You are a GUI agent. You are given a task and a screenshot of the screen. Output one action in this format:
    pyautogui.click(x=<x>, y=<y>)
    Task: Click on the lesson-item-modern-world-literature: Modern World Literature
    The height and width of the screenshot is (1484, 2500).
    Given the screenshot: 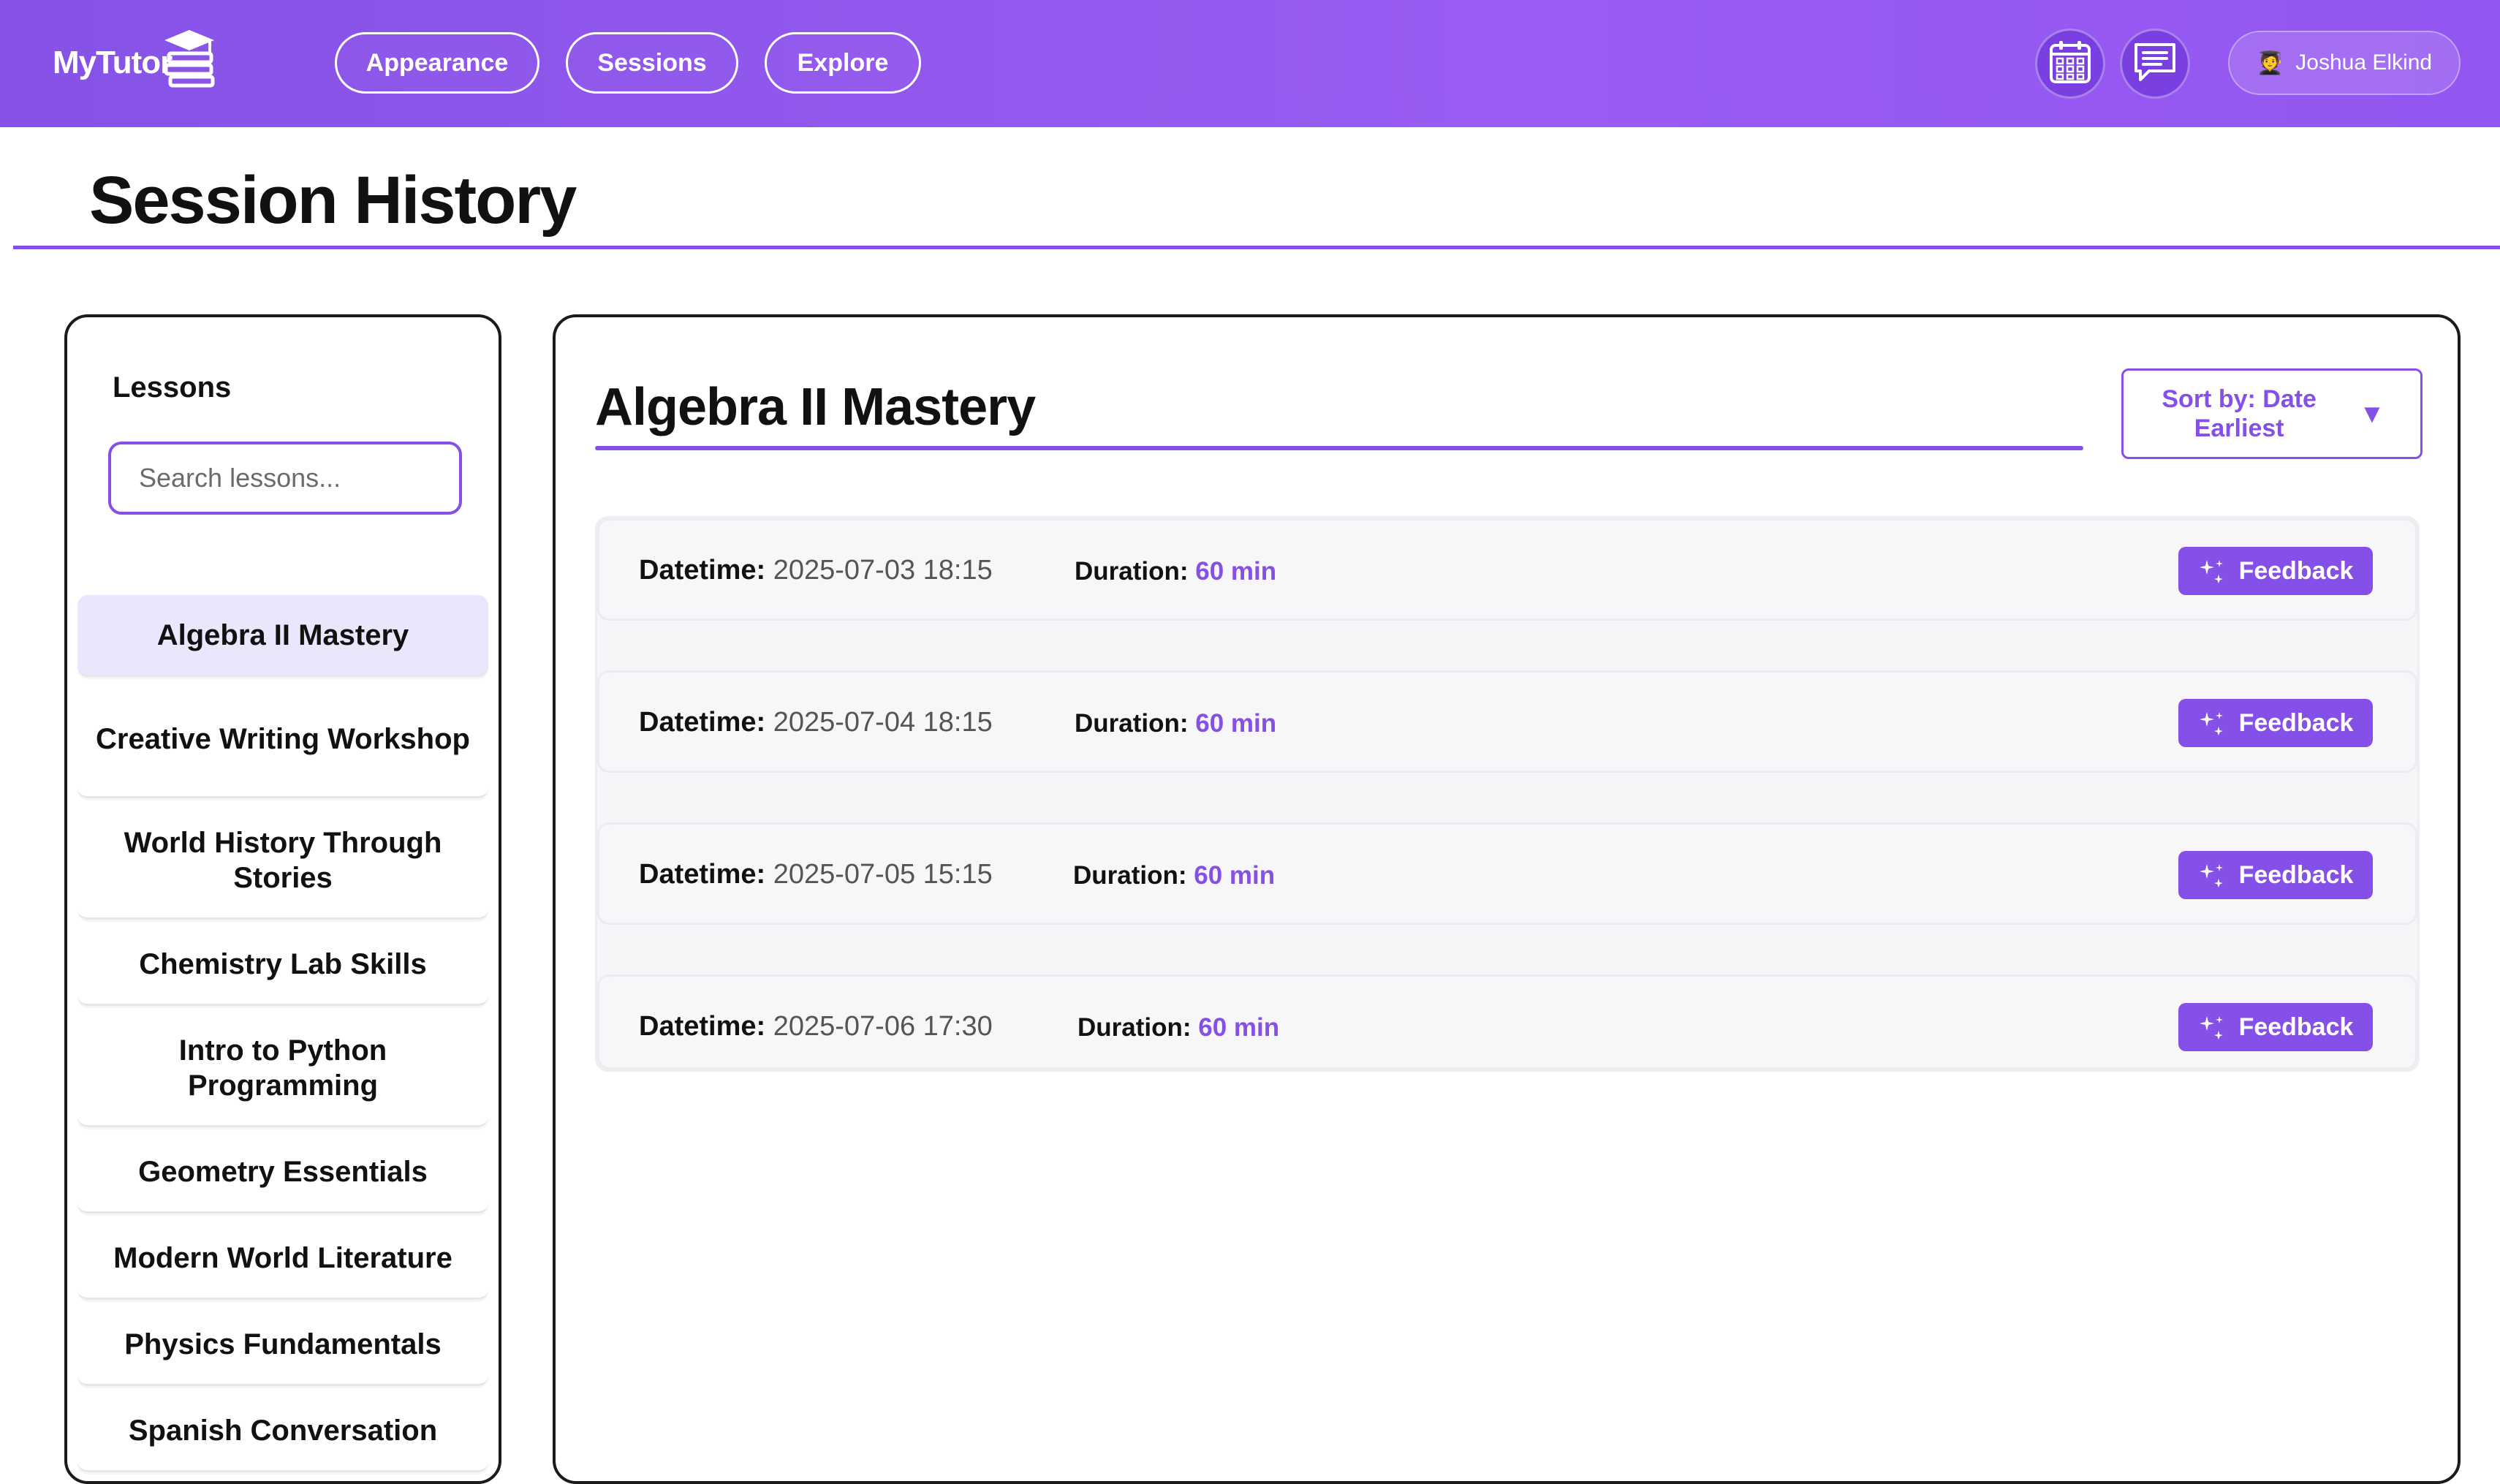 What is the action you would take?
    pyautogui.click(x=283, y=1259)
    